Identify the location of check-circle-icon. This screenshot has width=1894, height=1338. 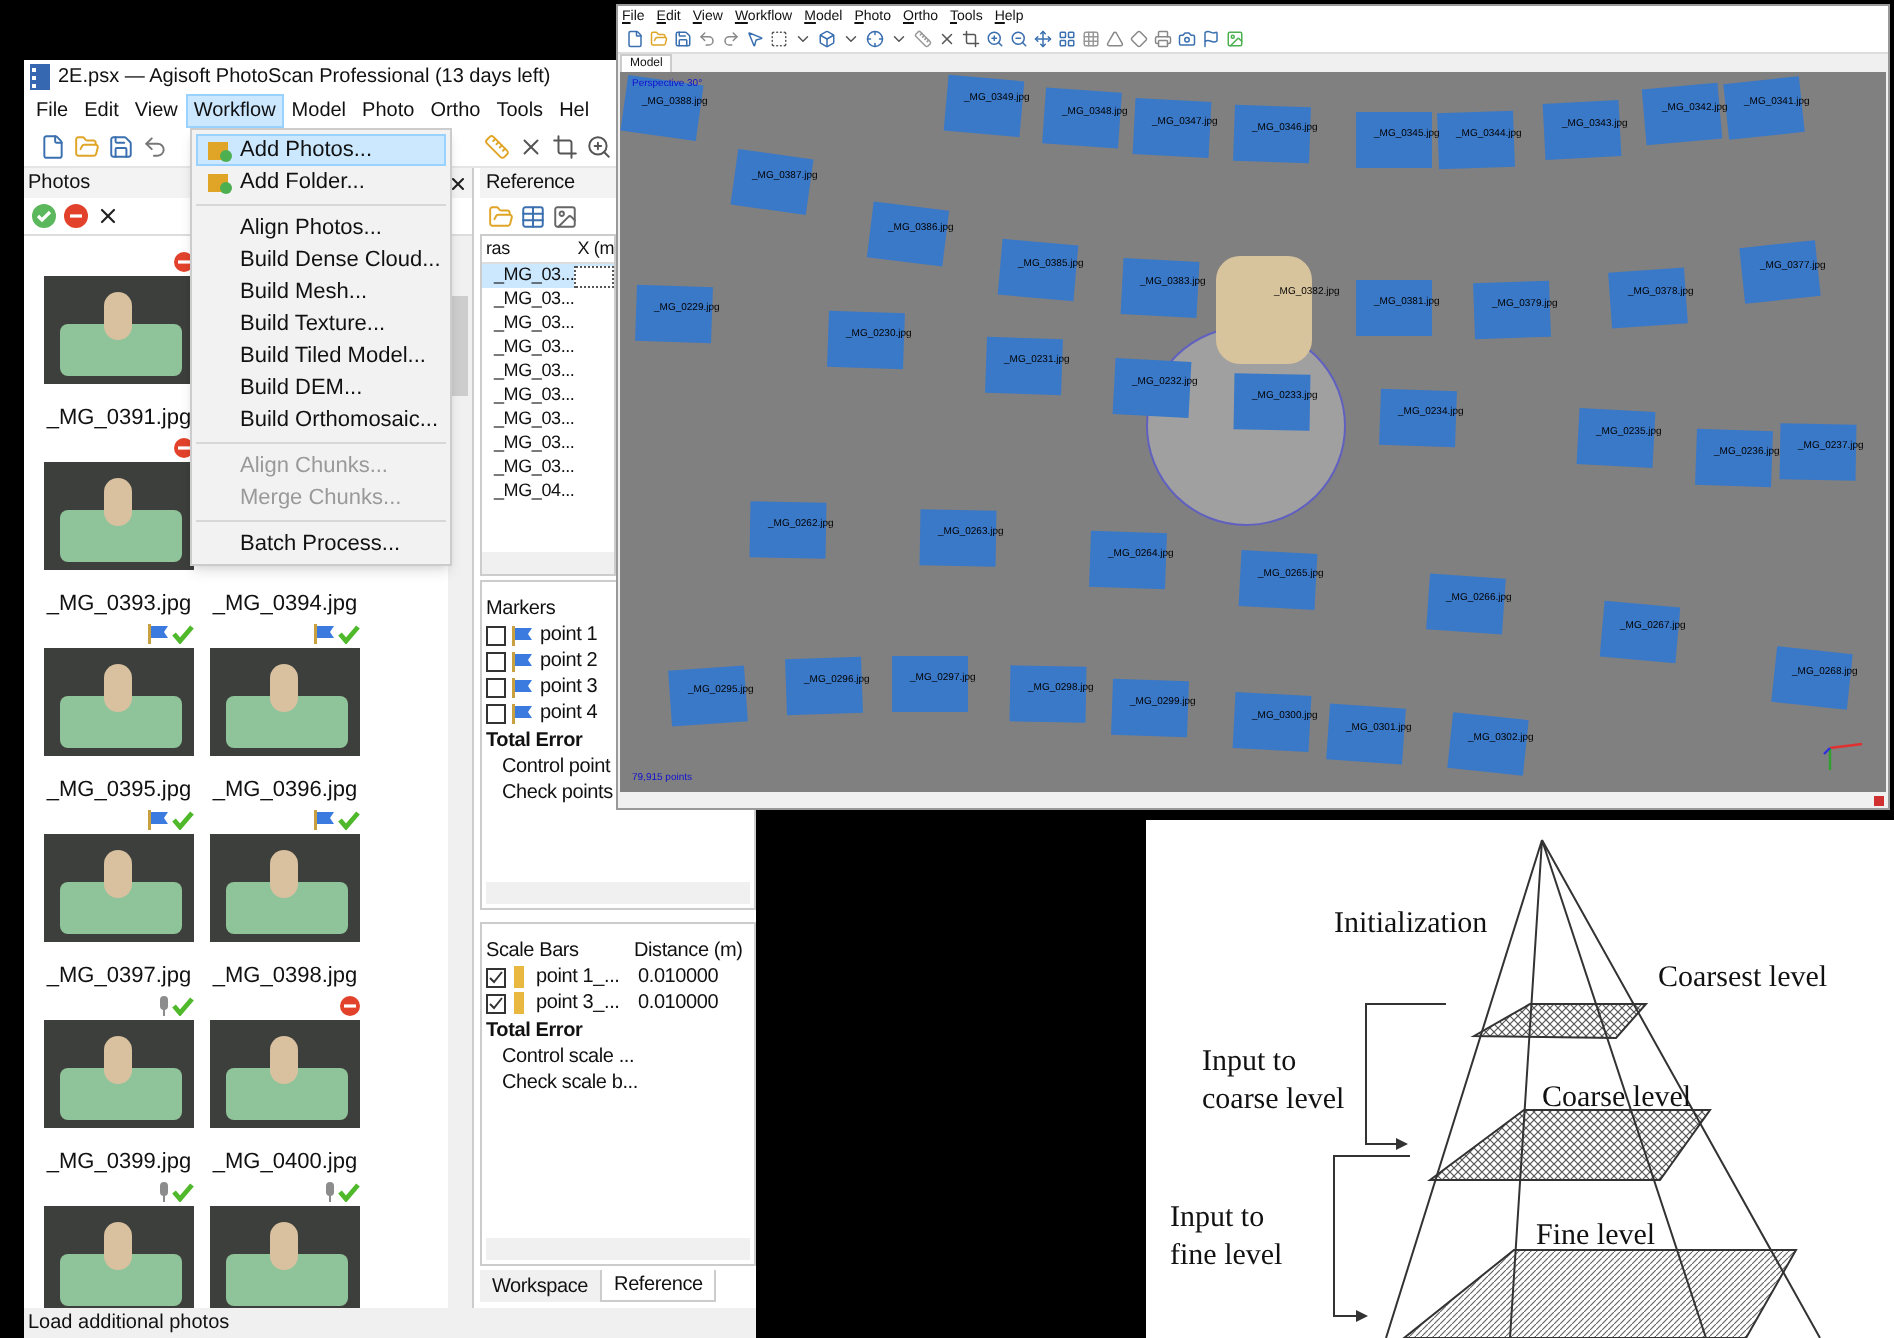
(44, 216).